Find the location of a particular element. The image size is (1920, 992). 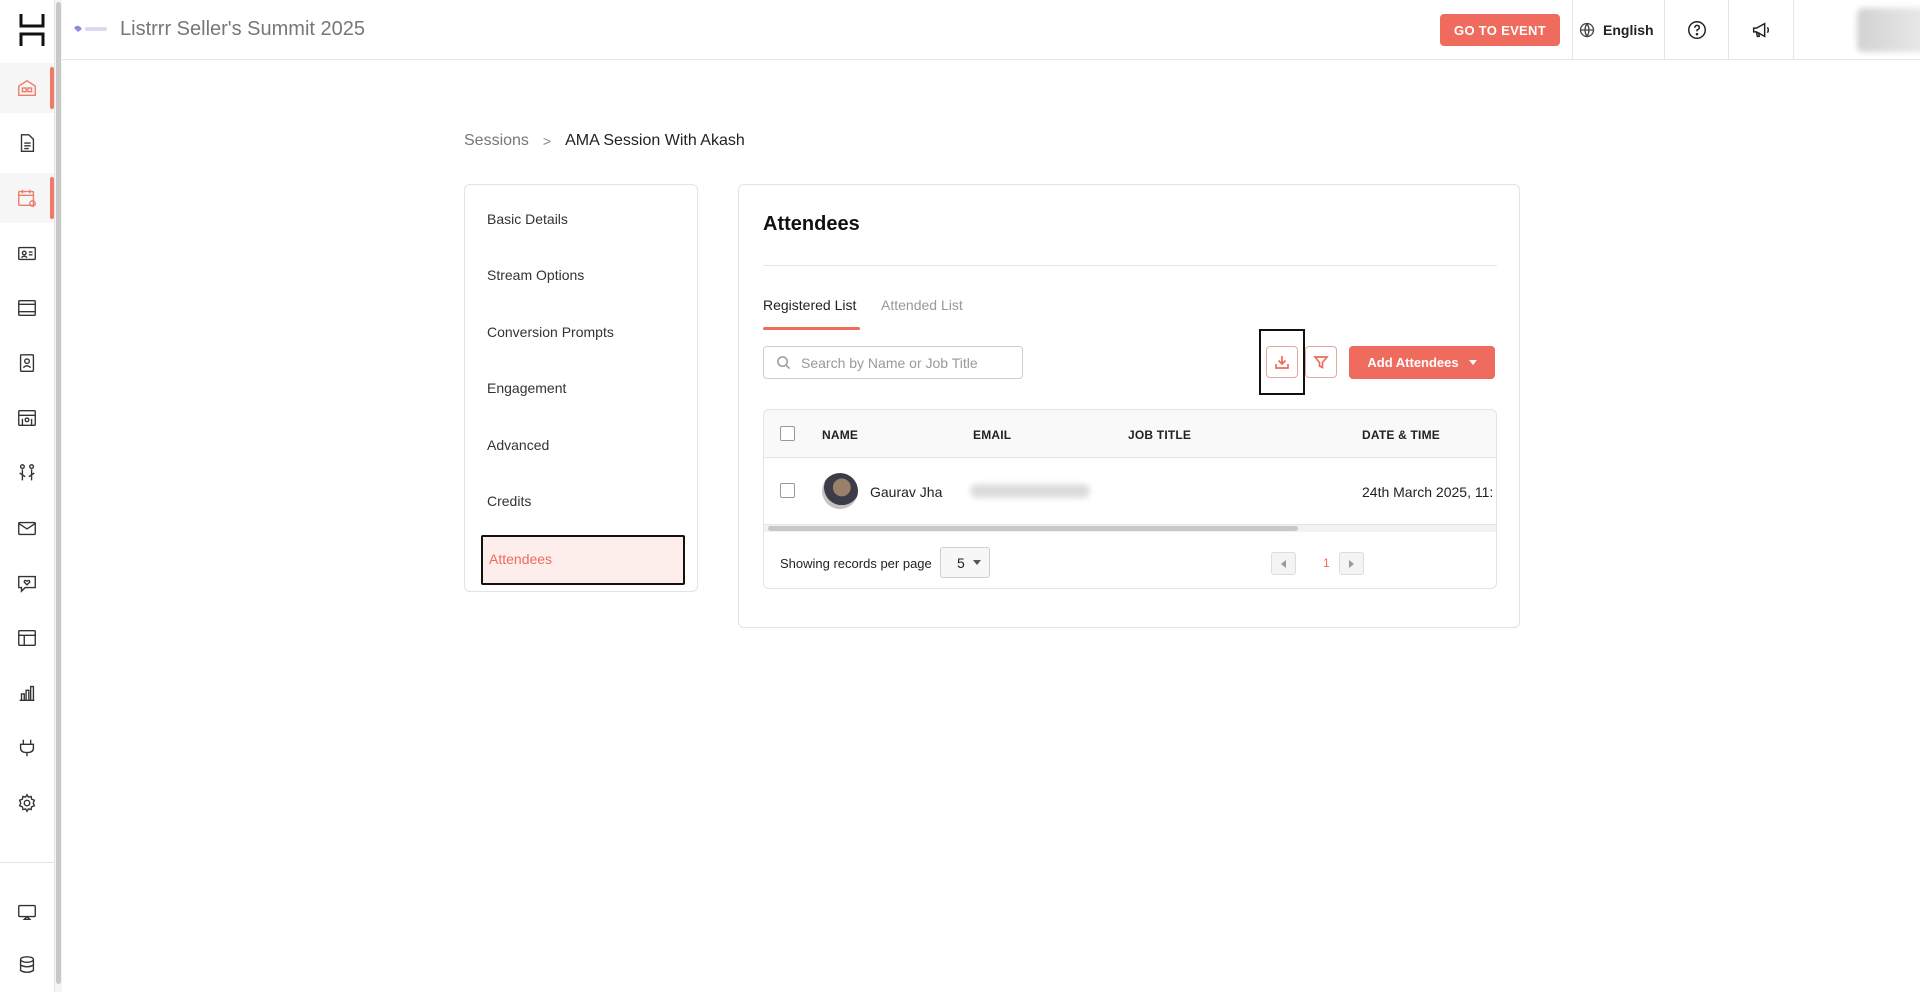

select-all-checkbox is located at coordinates (787, 433).